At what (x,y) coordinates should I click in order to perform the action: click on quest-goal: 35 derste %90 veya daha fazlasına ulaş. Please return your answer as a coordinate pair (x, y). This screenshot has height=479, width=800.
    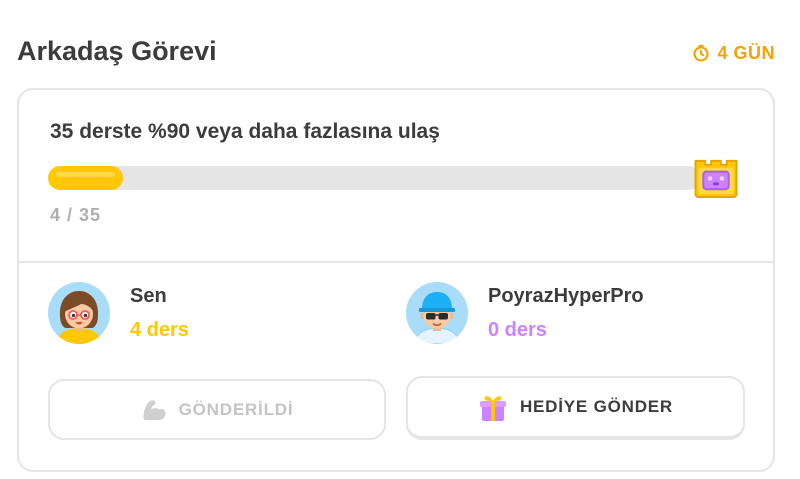
    Looking at the image, I should click on (245, 131).